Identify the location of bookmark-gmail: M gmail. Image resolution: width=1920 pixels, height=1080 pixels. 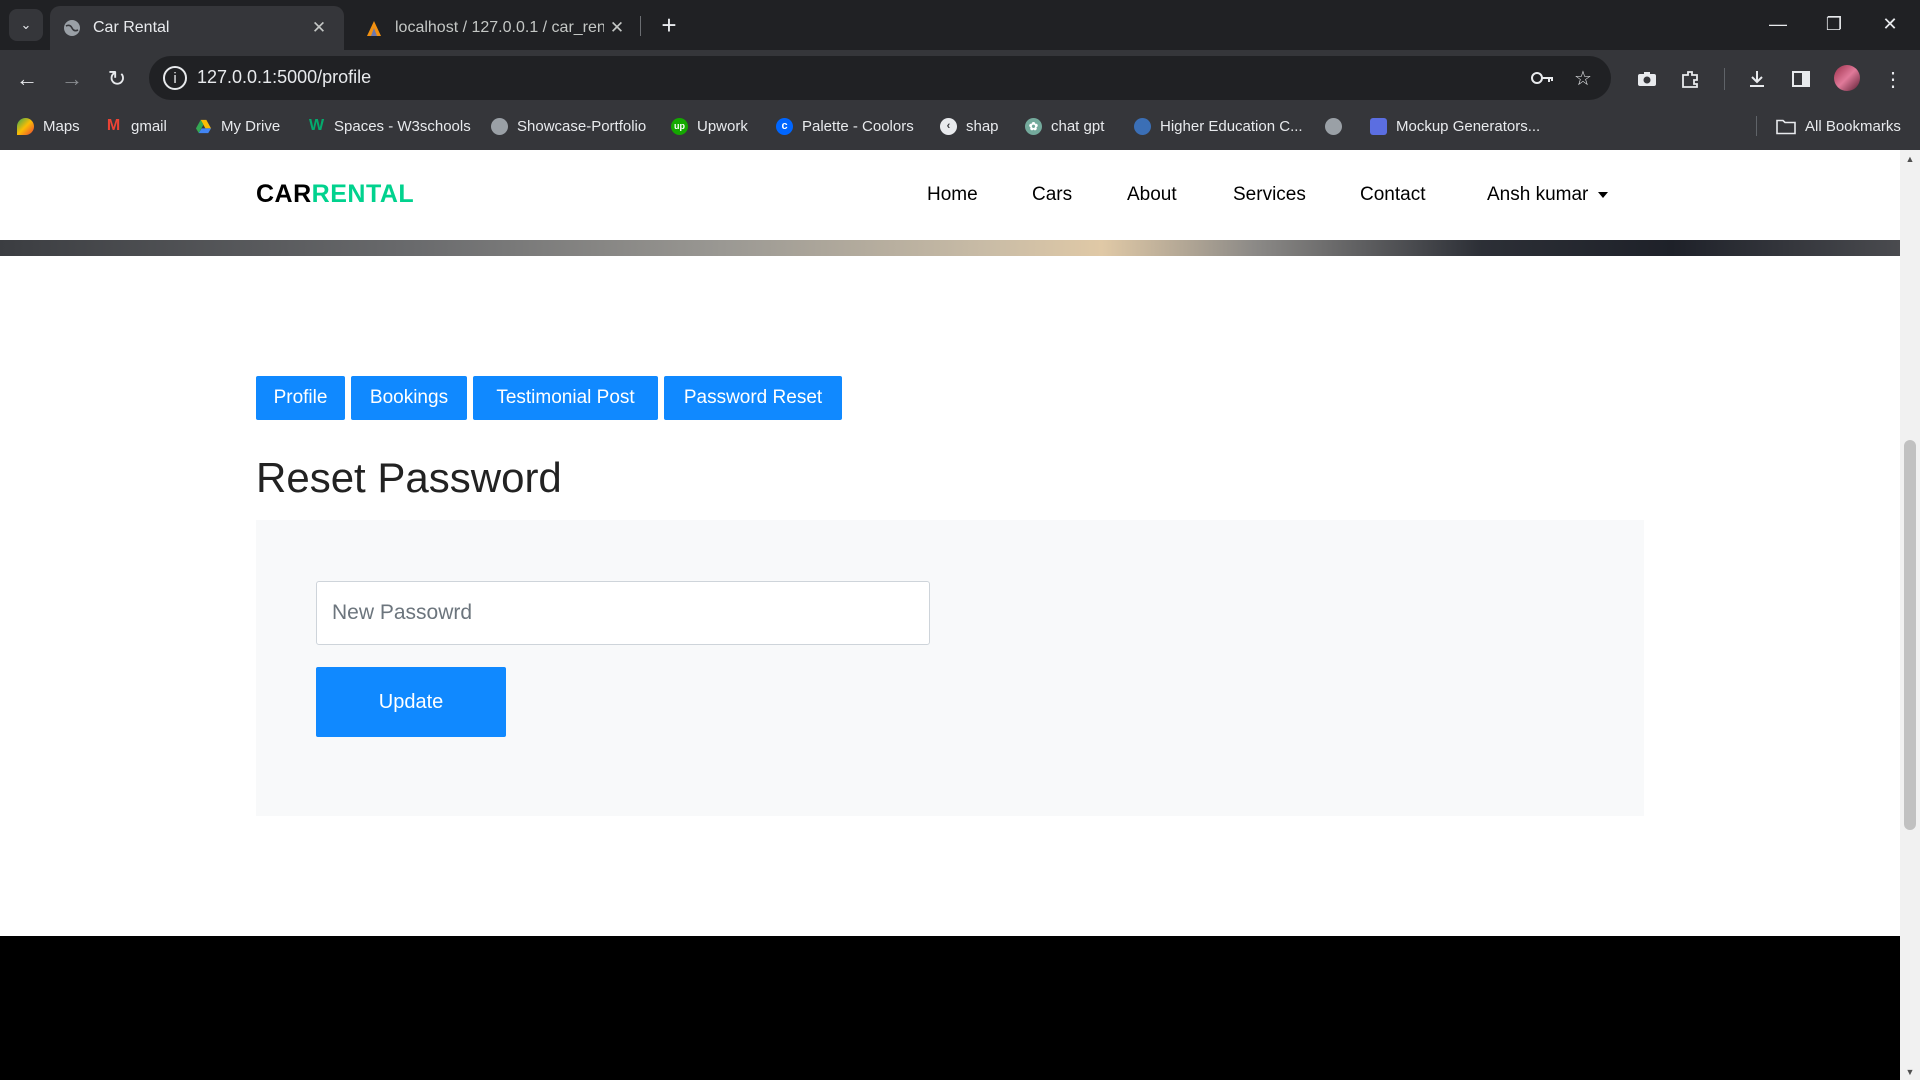
(136, 126).